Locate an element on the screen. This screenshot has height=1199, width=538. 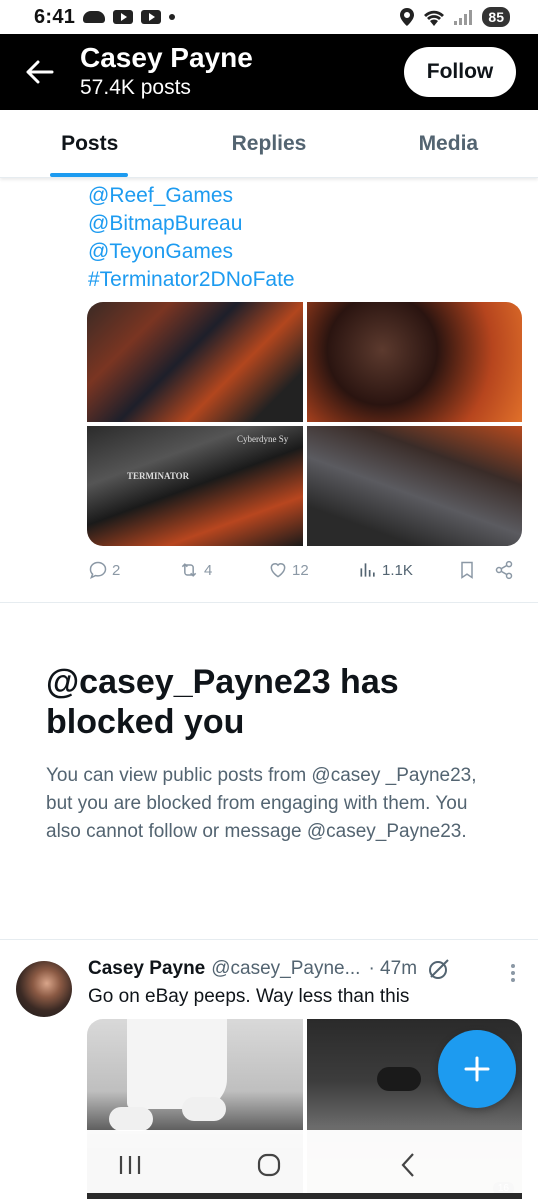
status-time: 6:41 is located at coordinates (55, 16).